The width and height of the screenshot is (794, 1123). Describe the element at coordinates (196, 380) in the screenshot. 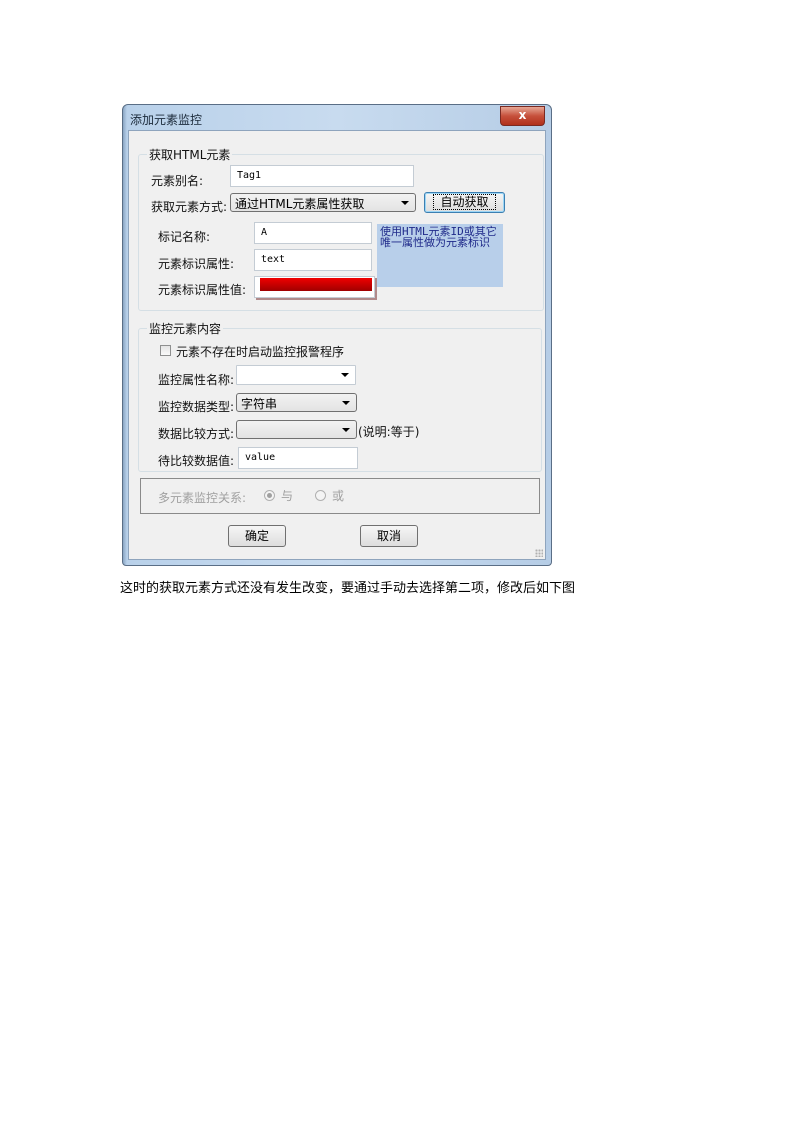

I see `attr-name-label: 监控属性名称:` at that location.